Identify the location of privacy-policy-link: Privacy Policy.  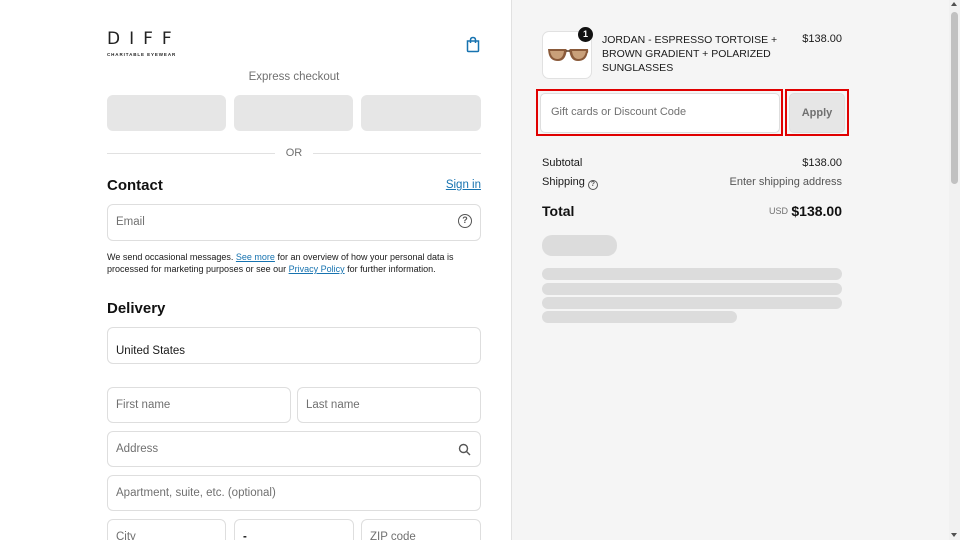
(317, 269).